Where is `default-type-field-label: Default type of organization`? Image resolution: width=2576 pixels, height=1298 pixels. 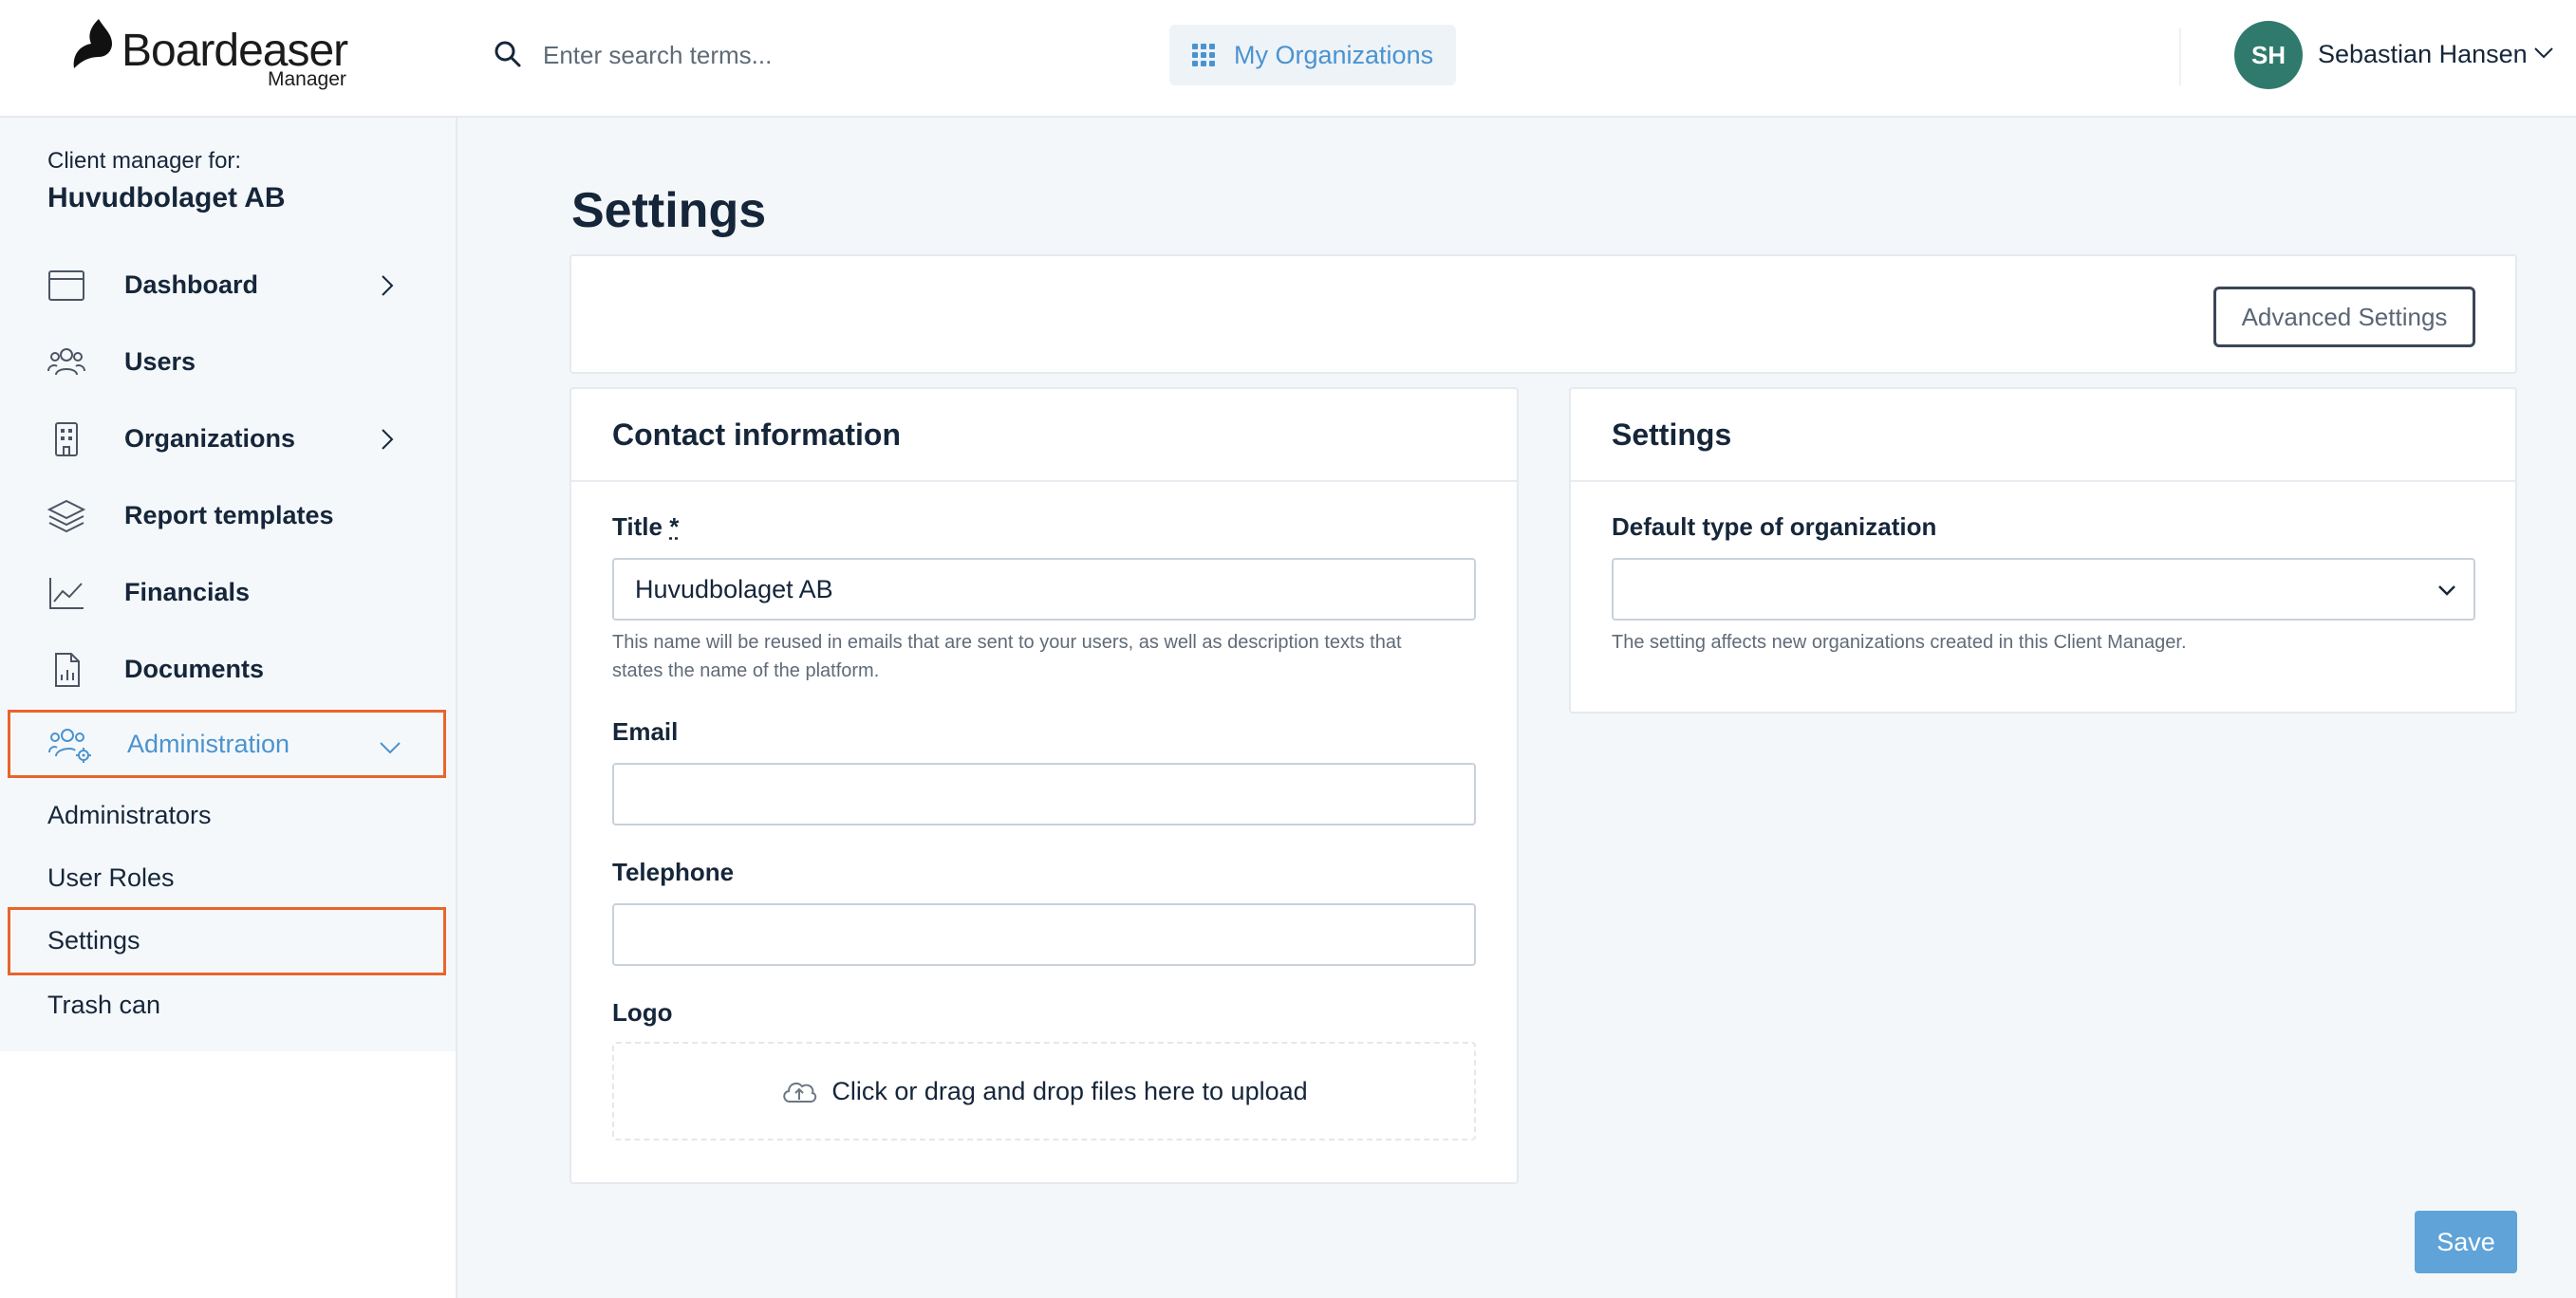 default-type-field-label: Default type of organization is located at coordinates (1774, 526).